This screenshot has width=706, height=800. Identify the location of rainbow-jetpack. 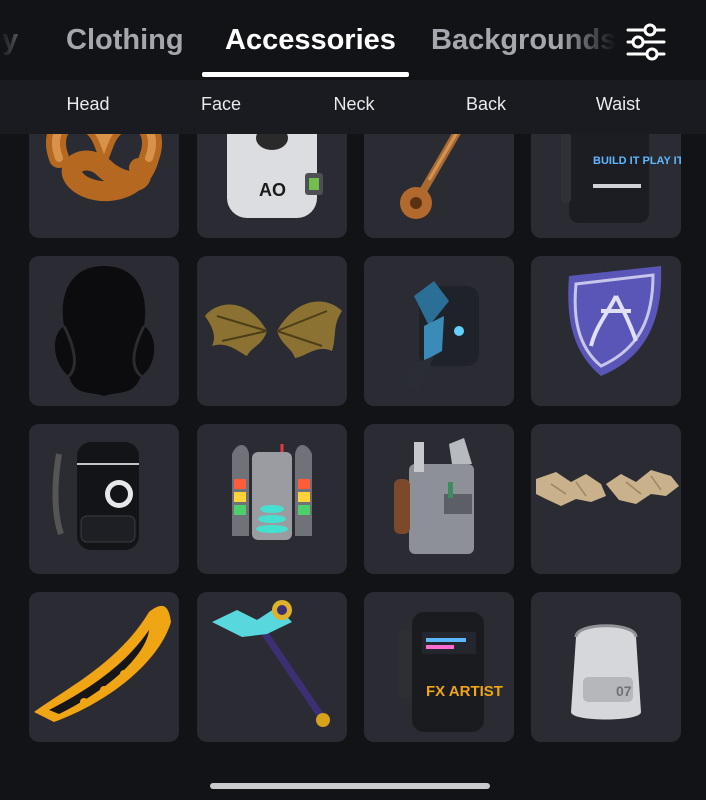
(272, 492).